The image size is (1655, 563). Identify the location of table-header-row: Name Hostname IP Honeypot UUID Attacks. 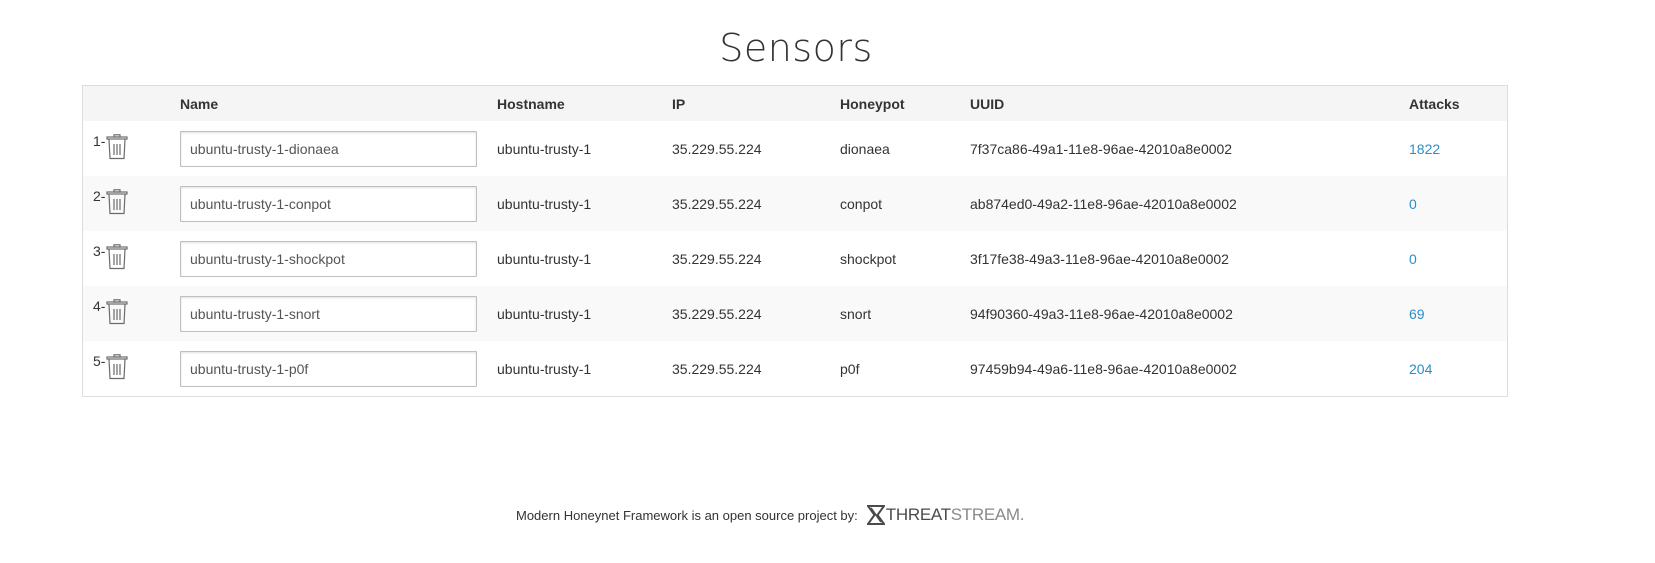
(795, 103).